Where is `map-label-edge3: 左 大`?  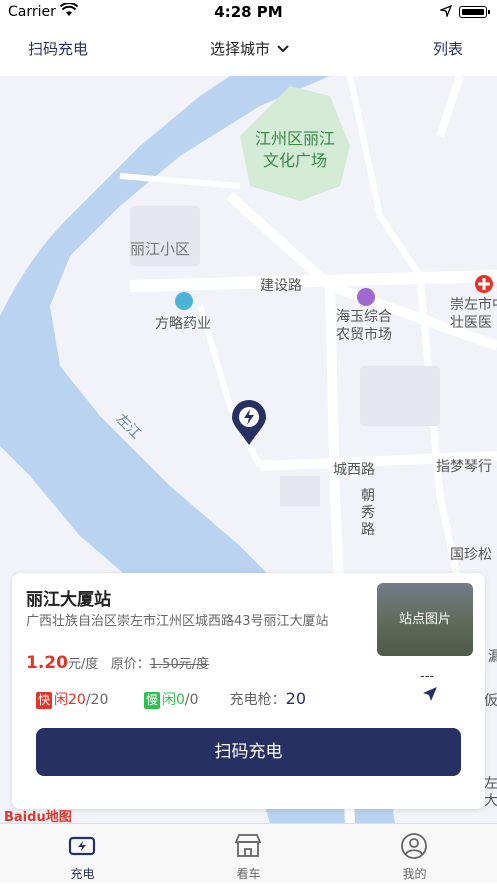 map-label-edge3: 左 大 is located at coordinates (490, 792).